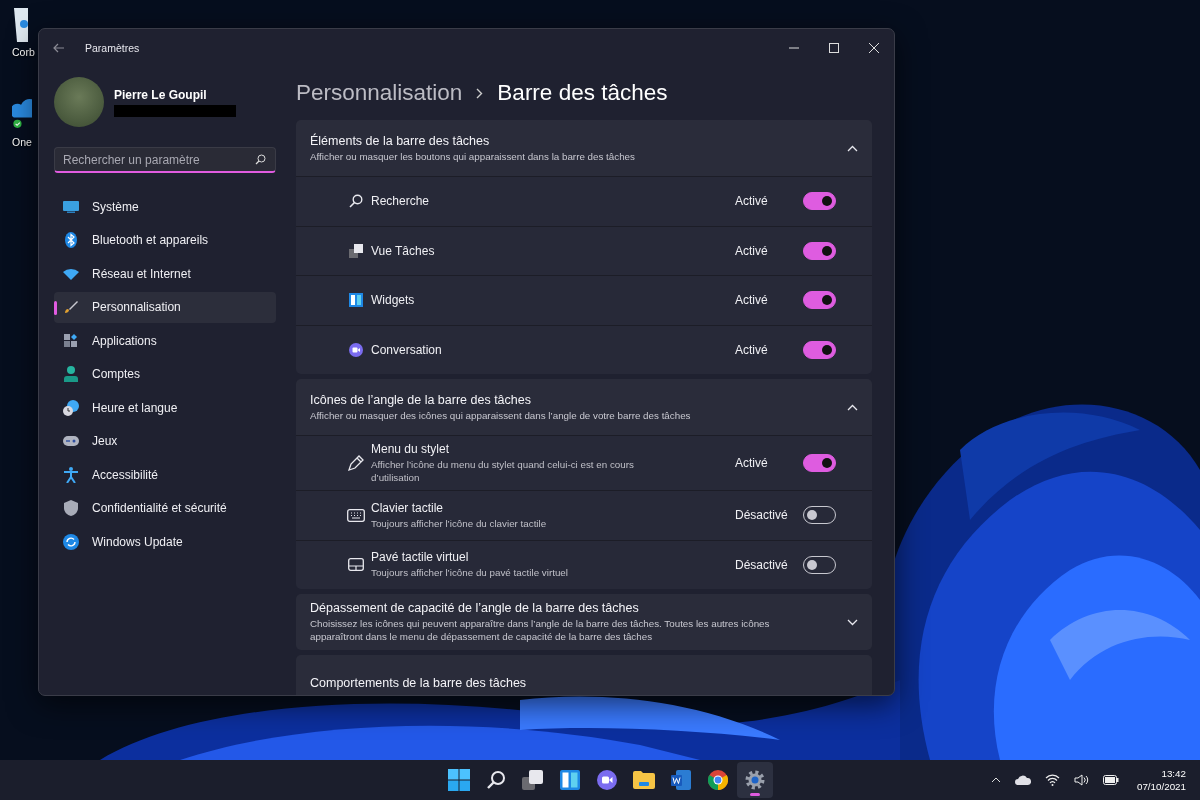  I want to click on section-subtitle: Afficher ou masquer les boutons qui apparaissent dans la barre des tâches, so click(473, 156).